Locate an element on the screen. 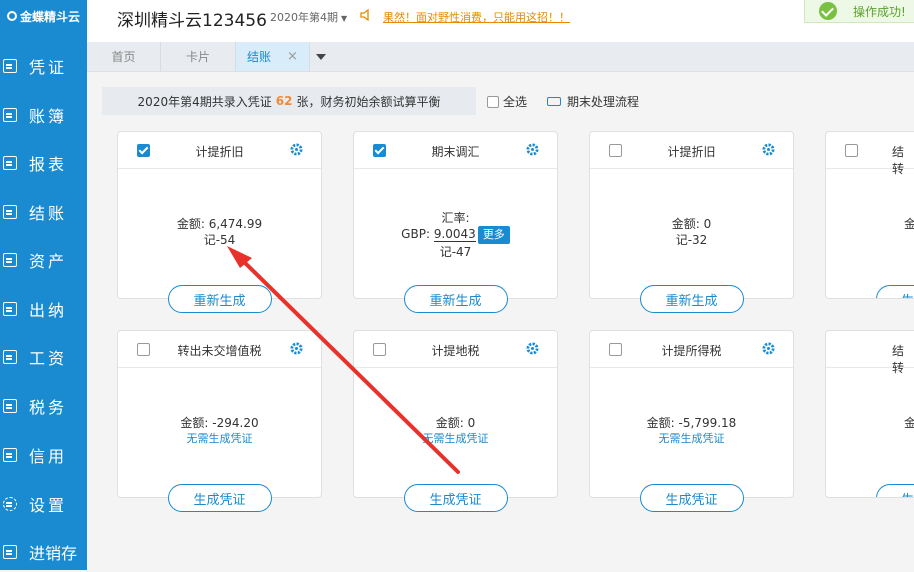 The height and width of the screenshot is (572, 914). annotation-arrow is located at coordinates (343, 360).